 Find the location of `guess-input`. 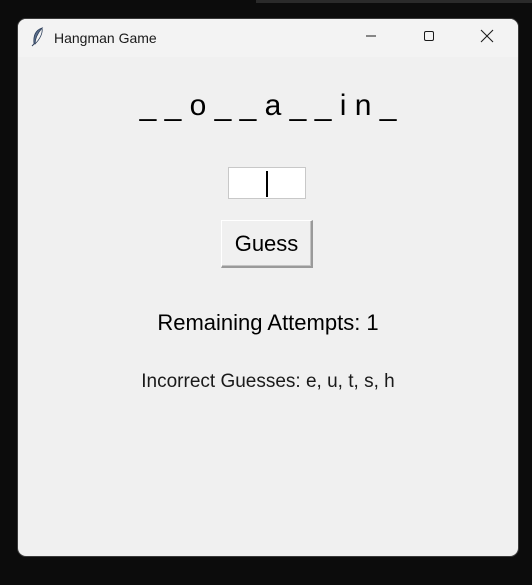

guess-input is located at coordinates (267, 183).